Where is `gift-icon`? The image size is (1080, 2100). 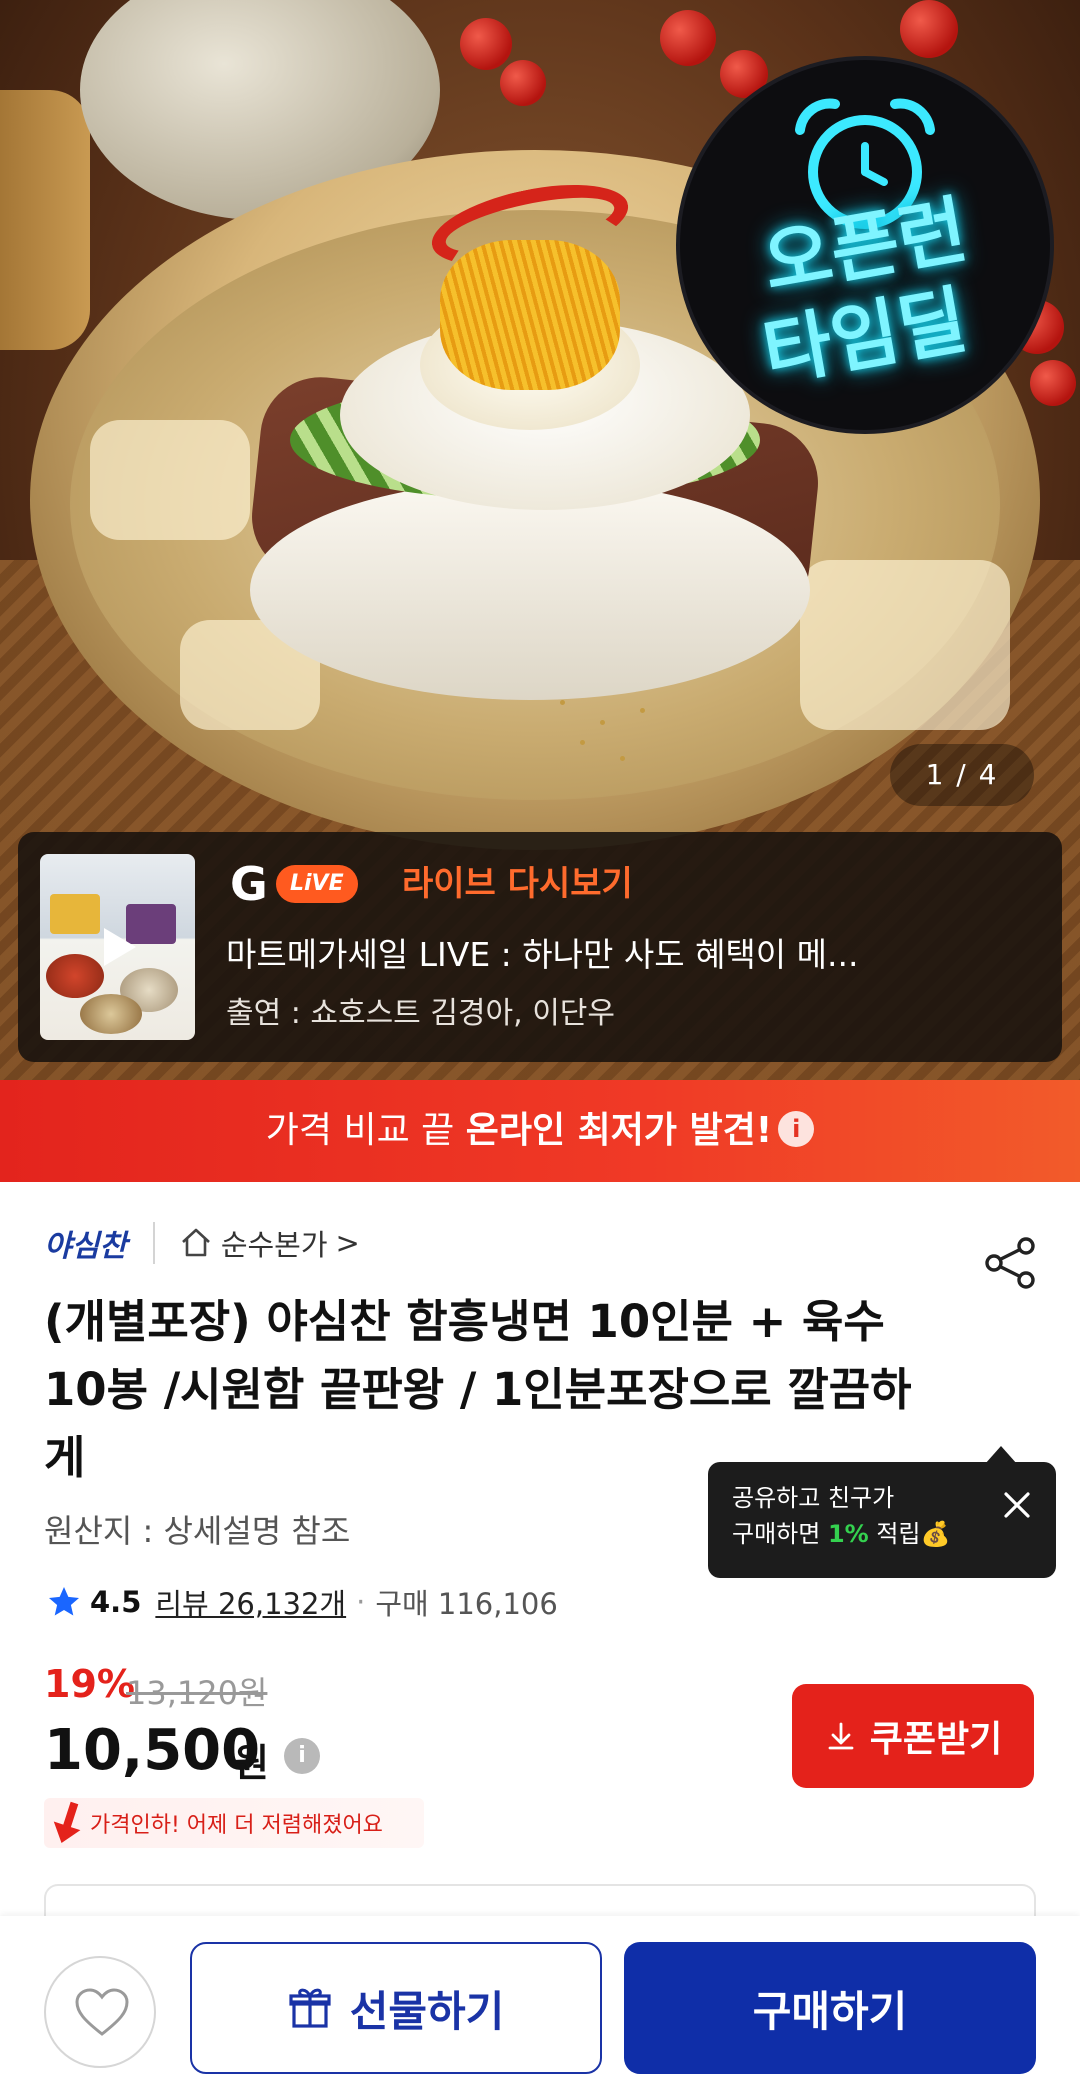 gift-icon is located at coordinates (310, 2008).